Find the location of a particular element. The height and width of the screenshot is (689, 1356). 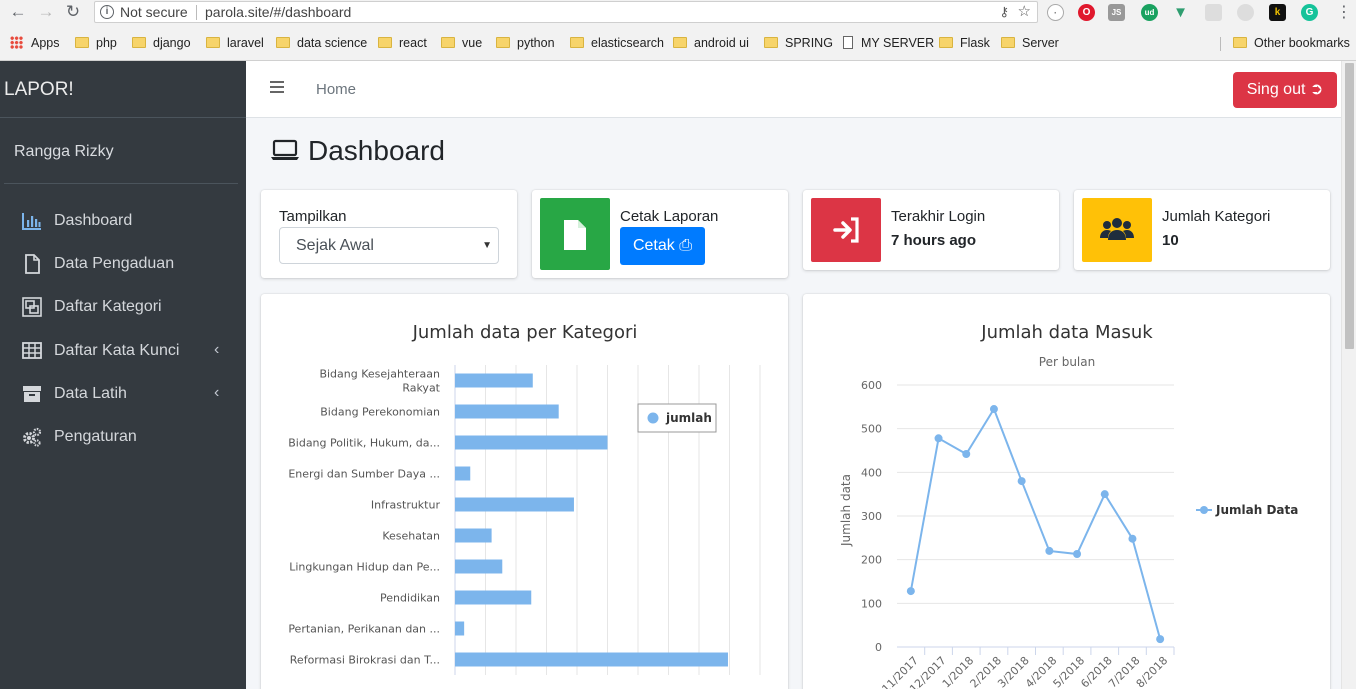

bookmark-android-ui: android ui is located at coordinates (711, 43).